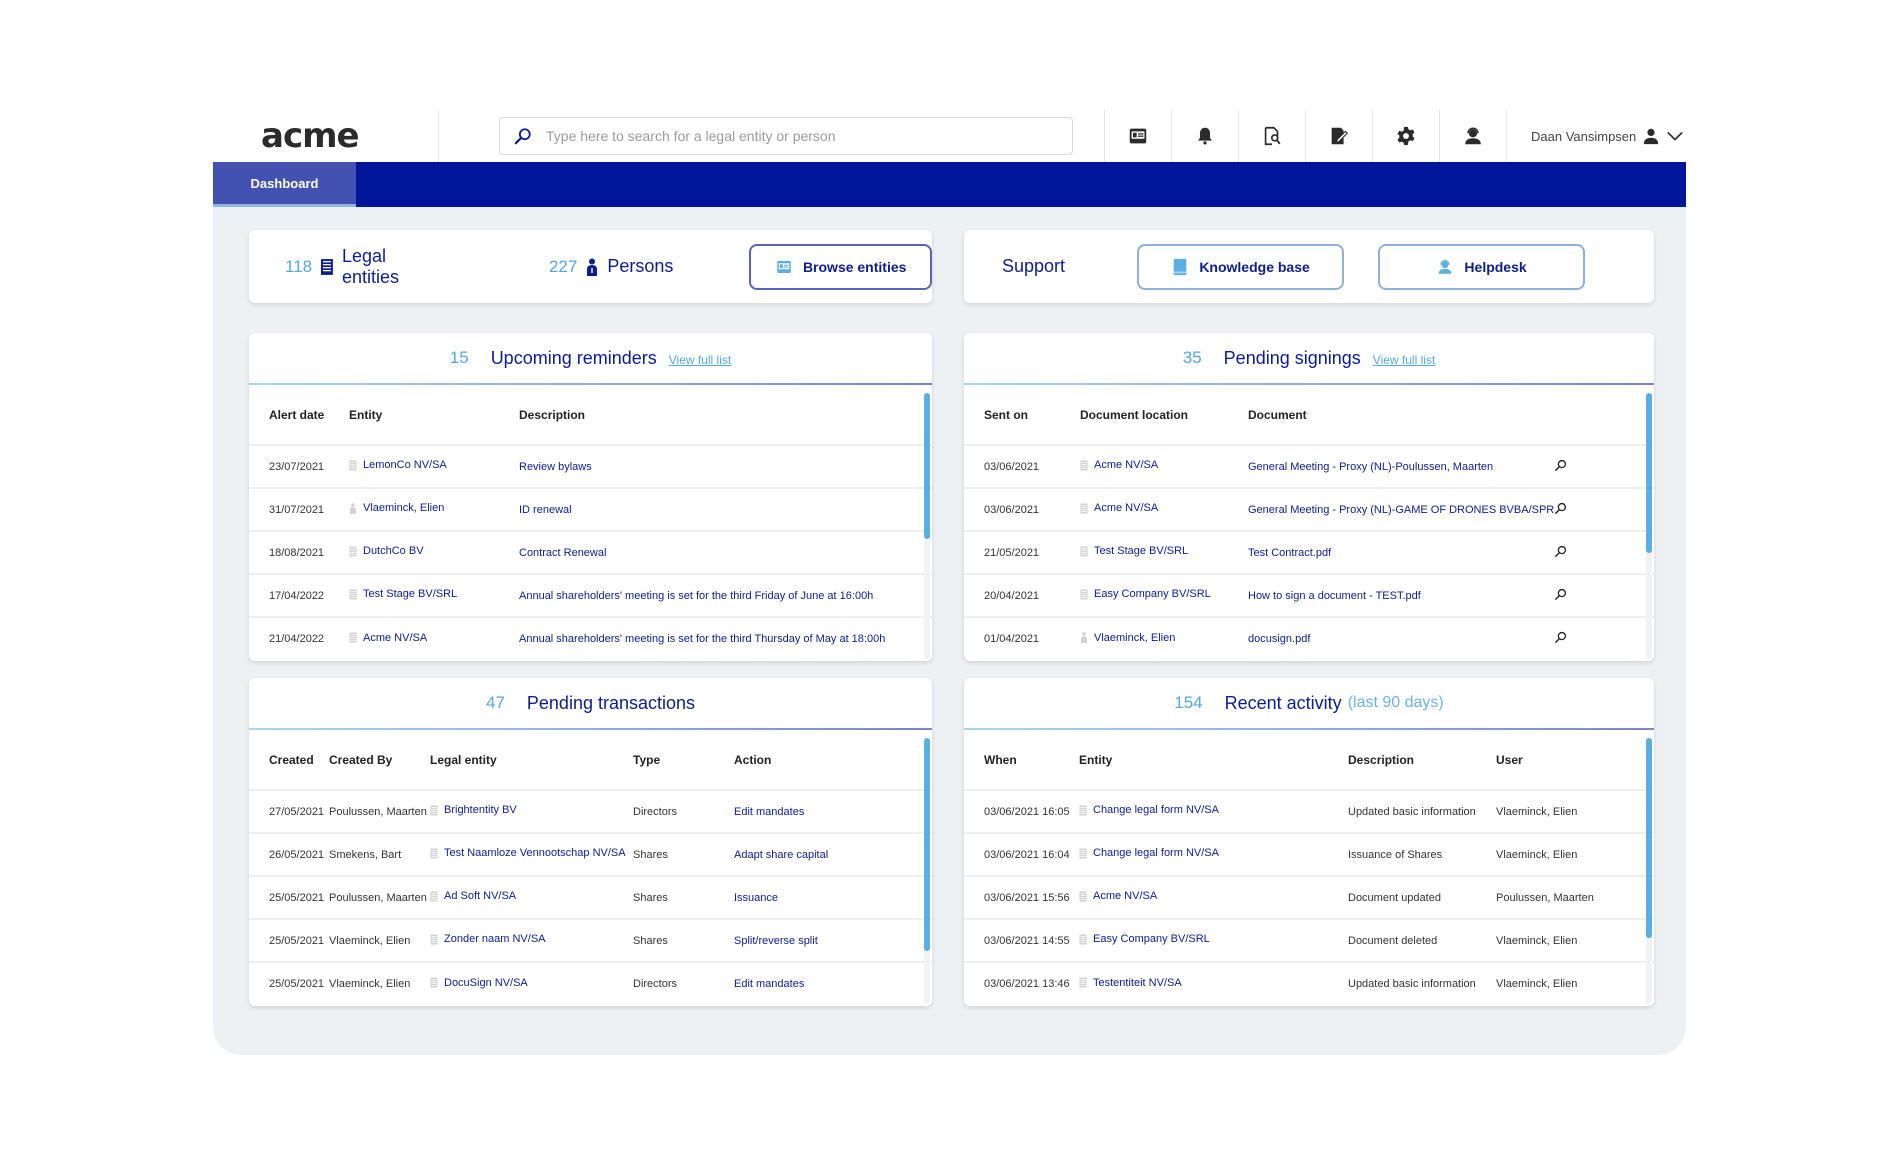 This screenshot has width=1882, height=1153. Describe the element at coordinates (531, 898) in the screenshot. I see `legal-entity-cell: Ad Soft NV/SA` at that location.